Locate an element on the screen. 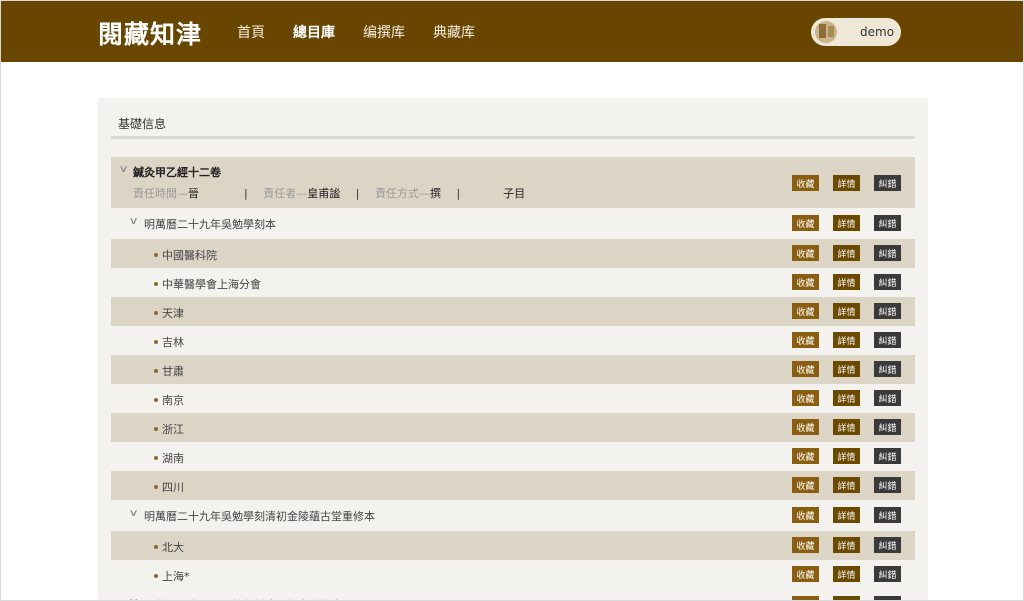 Image resolution: width=1024 pixels, height=601 pixels. location-name: 上海* is located at coordinates (172, 576).